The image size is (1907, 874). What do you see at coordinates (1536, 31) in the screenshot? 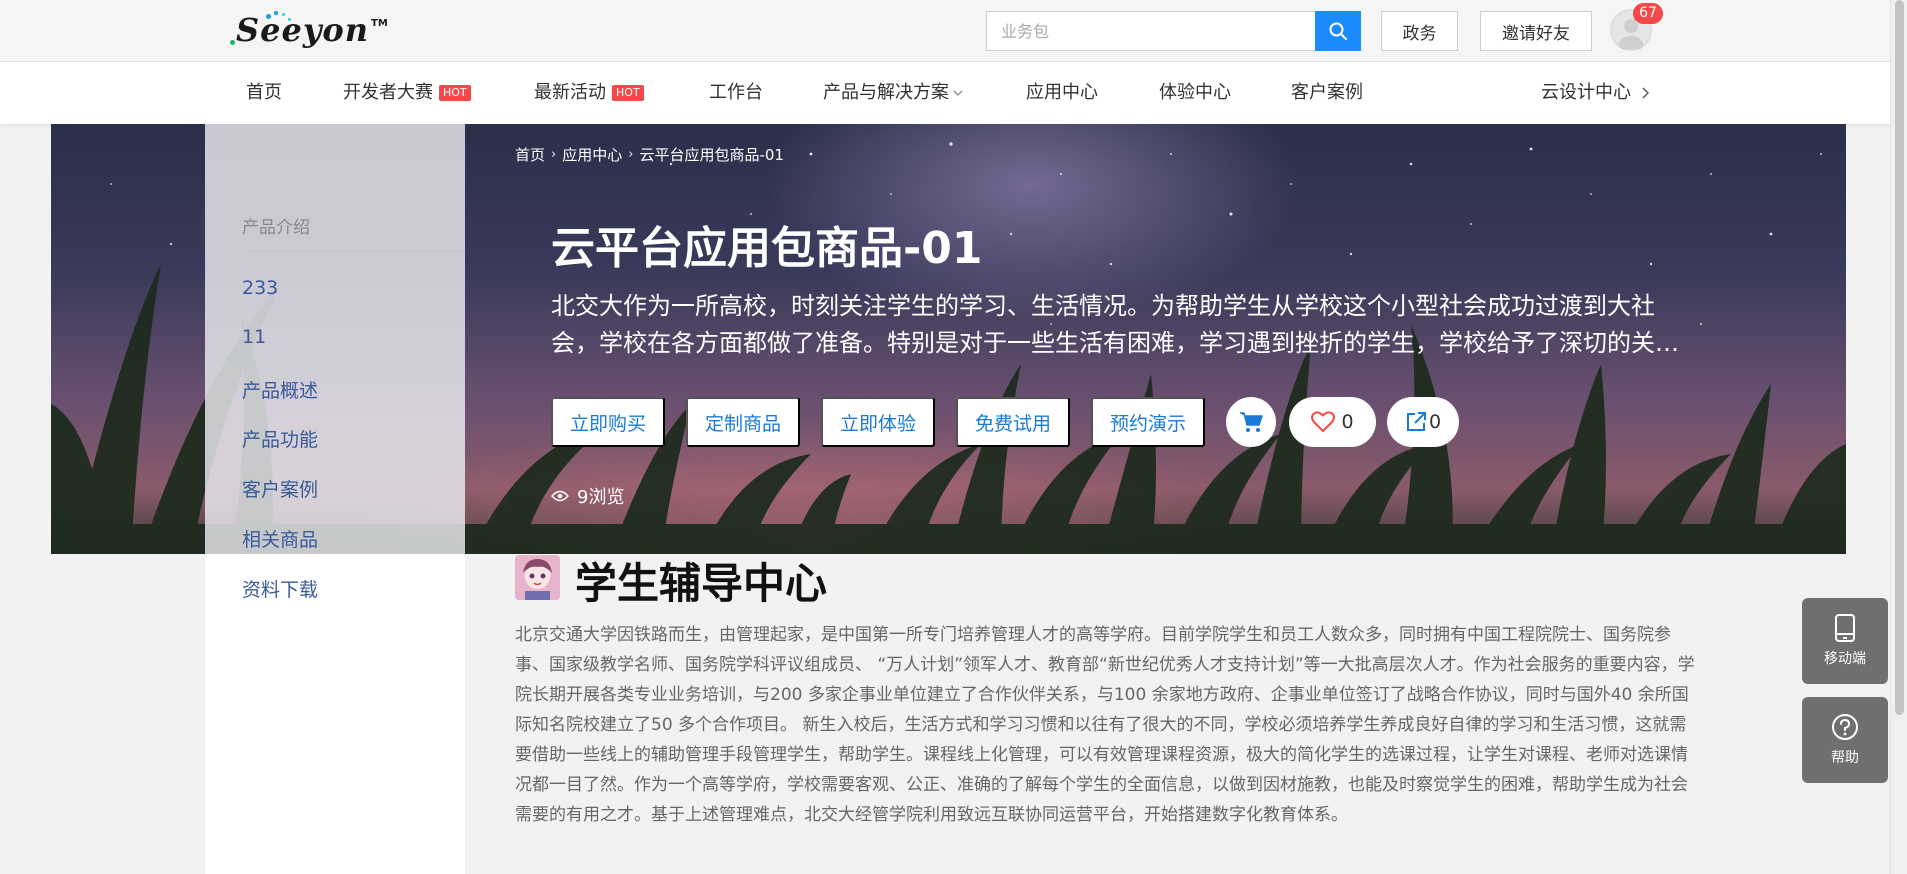
I see `invite-friends-button: 邀请好友` at bounding box center [1536, 31].